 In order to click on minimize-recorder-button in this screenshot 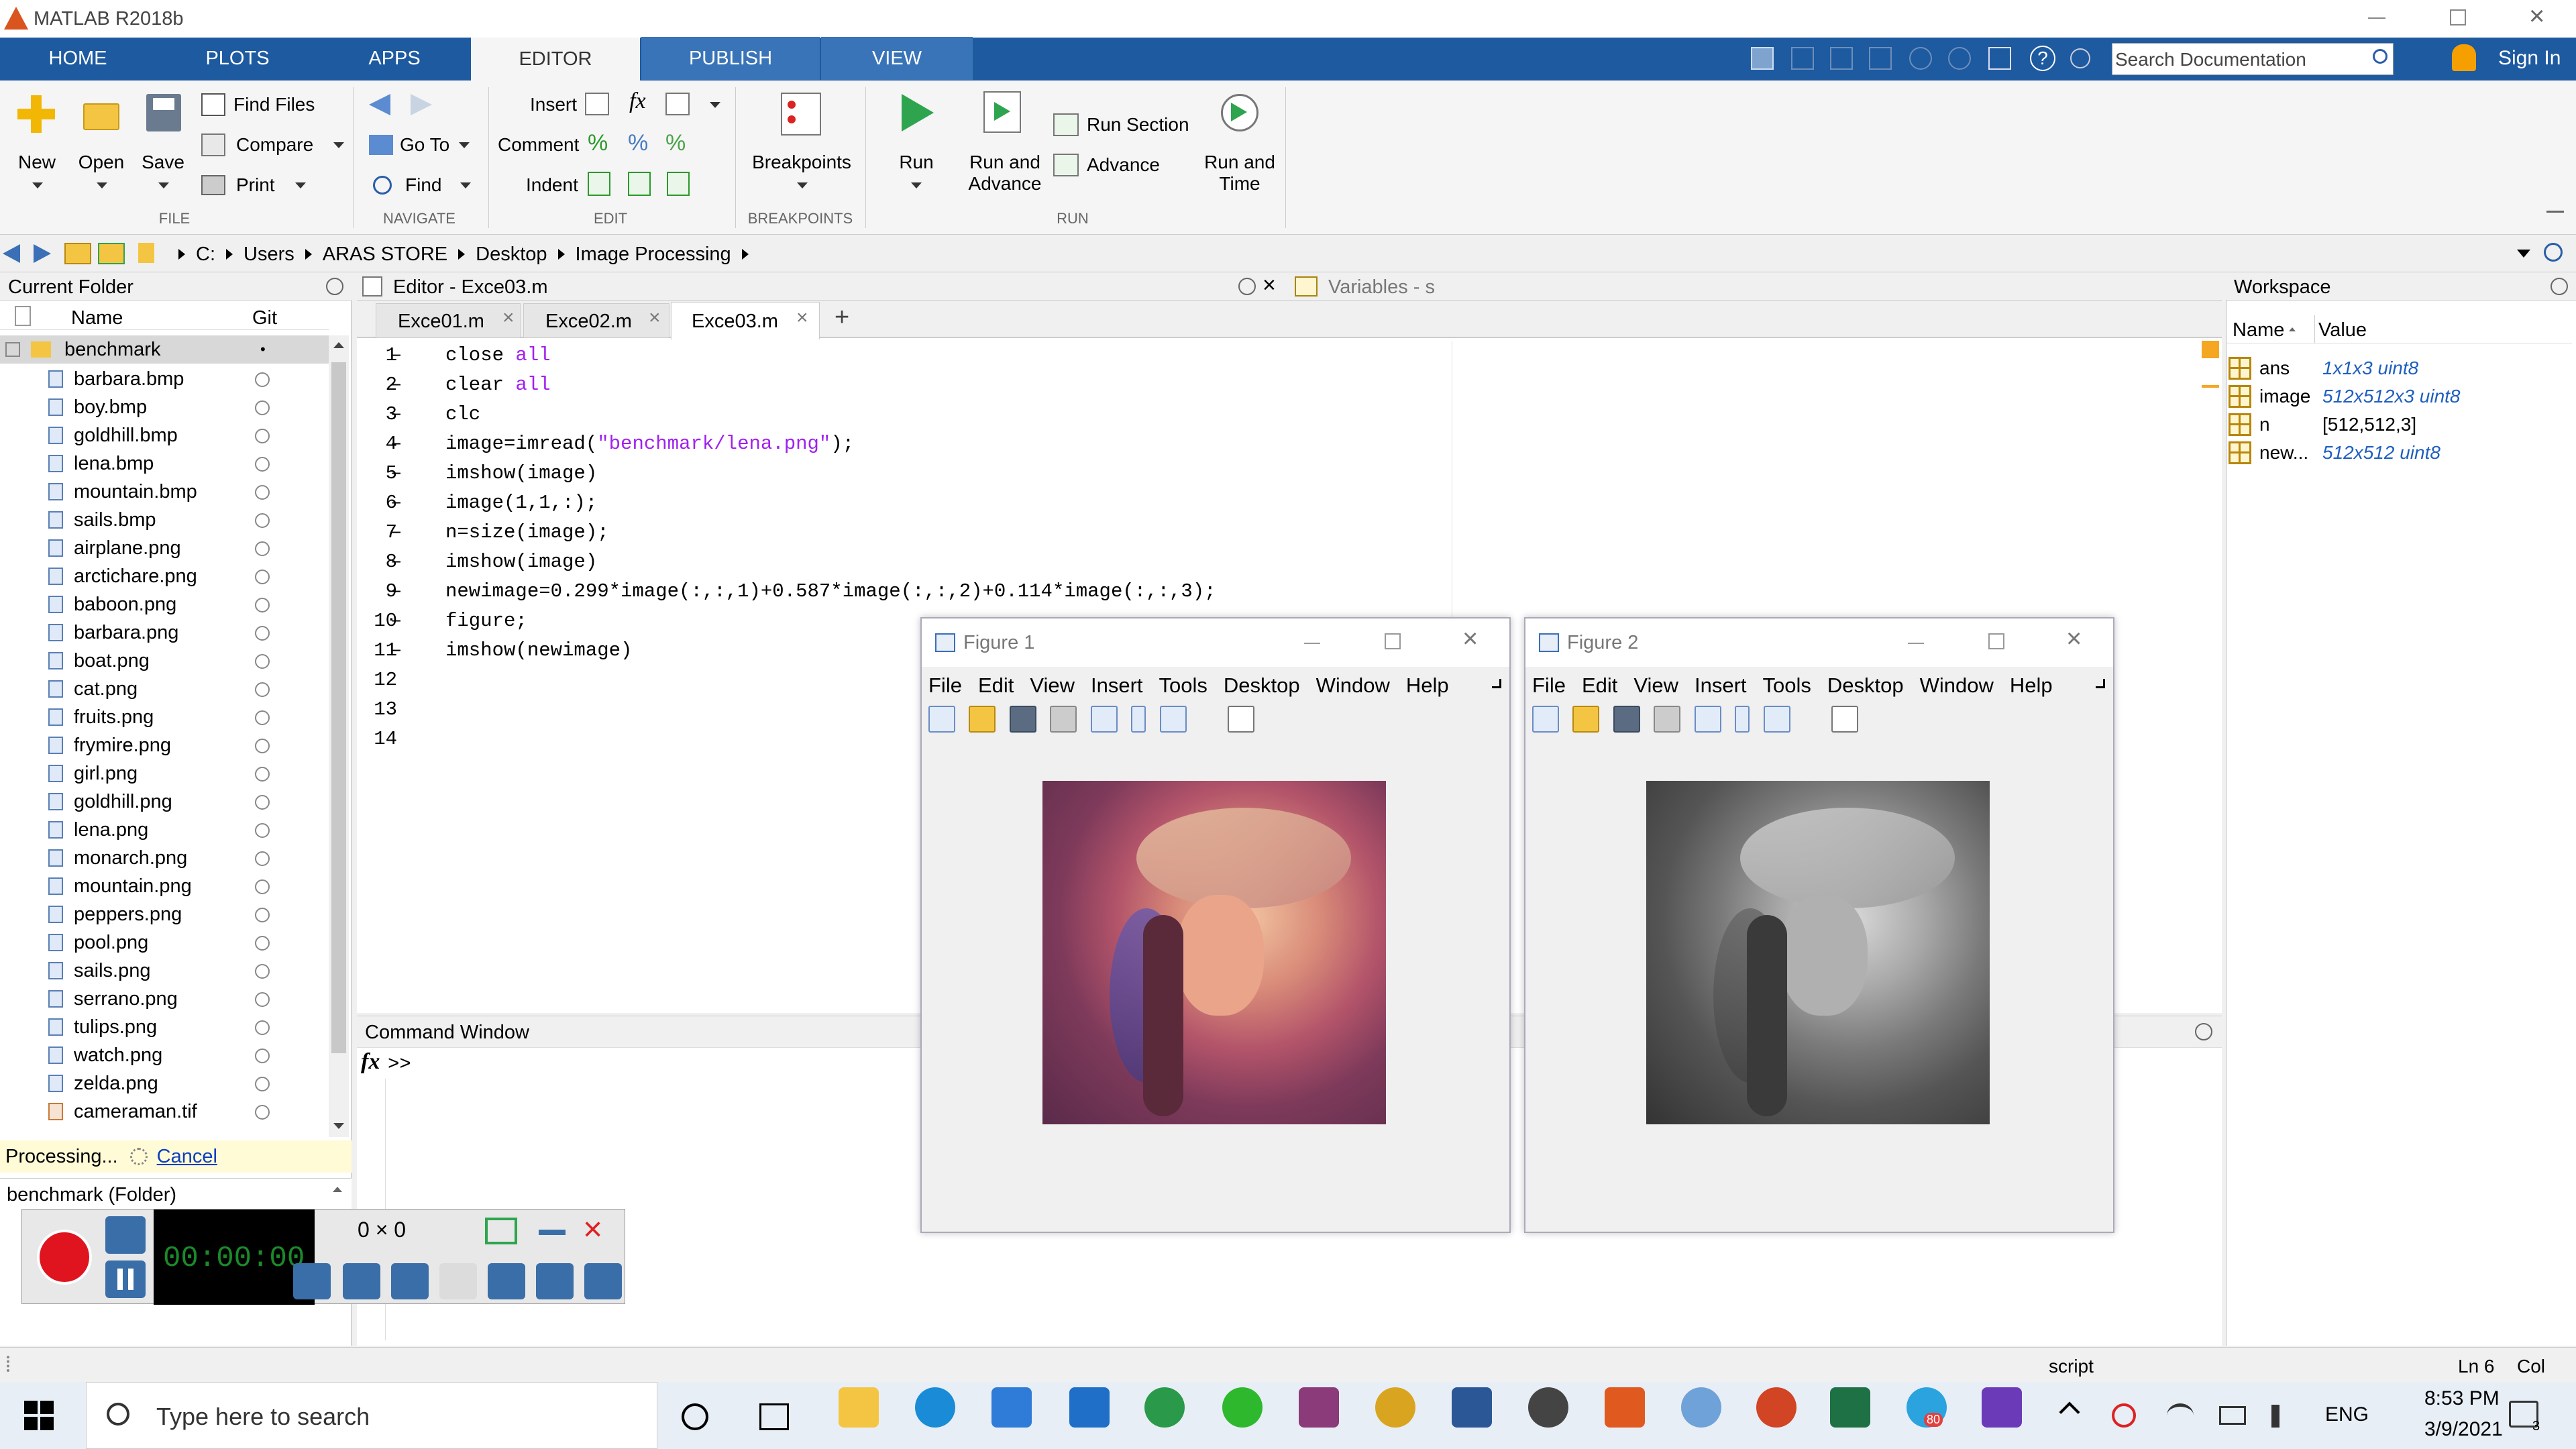, I will do `click(552, 1232)`.